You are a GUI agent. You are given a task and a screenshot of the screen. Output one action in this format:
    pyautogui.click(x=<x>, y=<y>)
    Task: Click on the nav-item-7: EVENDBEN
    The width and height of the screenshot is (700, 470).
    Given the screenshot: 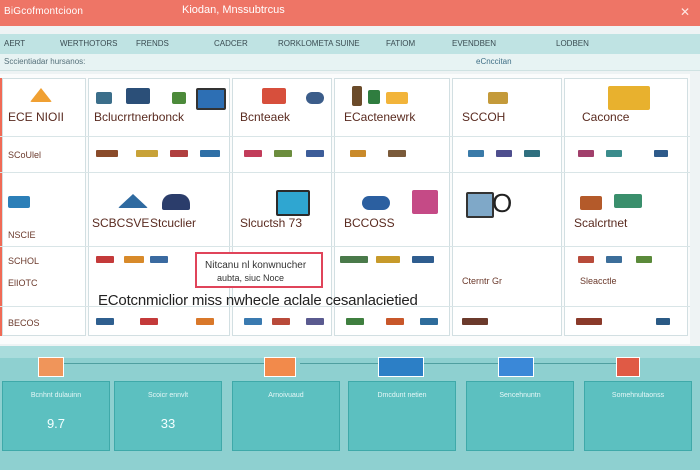 What is the action you would take?
    pyautogui.click(x=474, y=43)
    